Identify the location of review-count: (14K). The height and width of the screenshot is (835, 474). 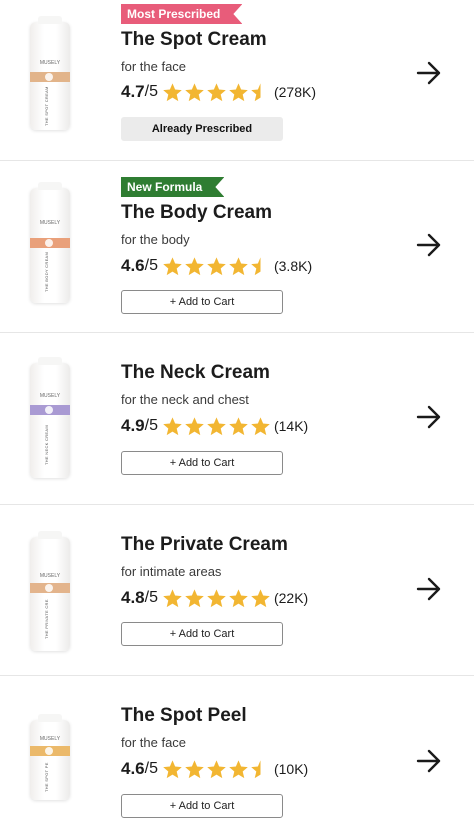
(291, 426).